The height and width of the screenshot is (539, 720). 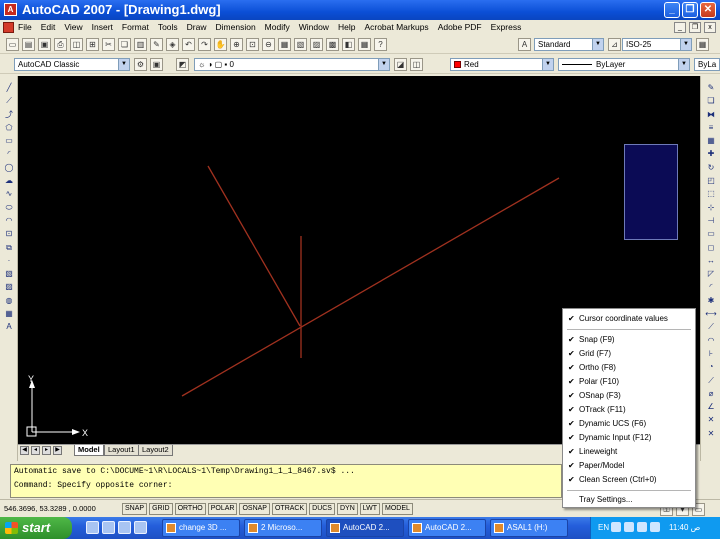 What do you see at coordinates (156, 64) in the screenshot?
I see `workspace-save-icon: ▣` at bounding box center [156, 64].